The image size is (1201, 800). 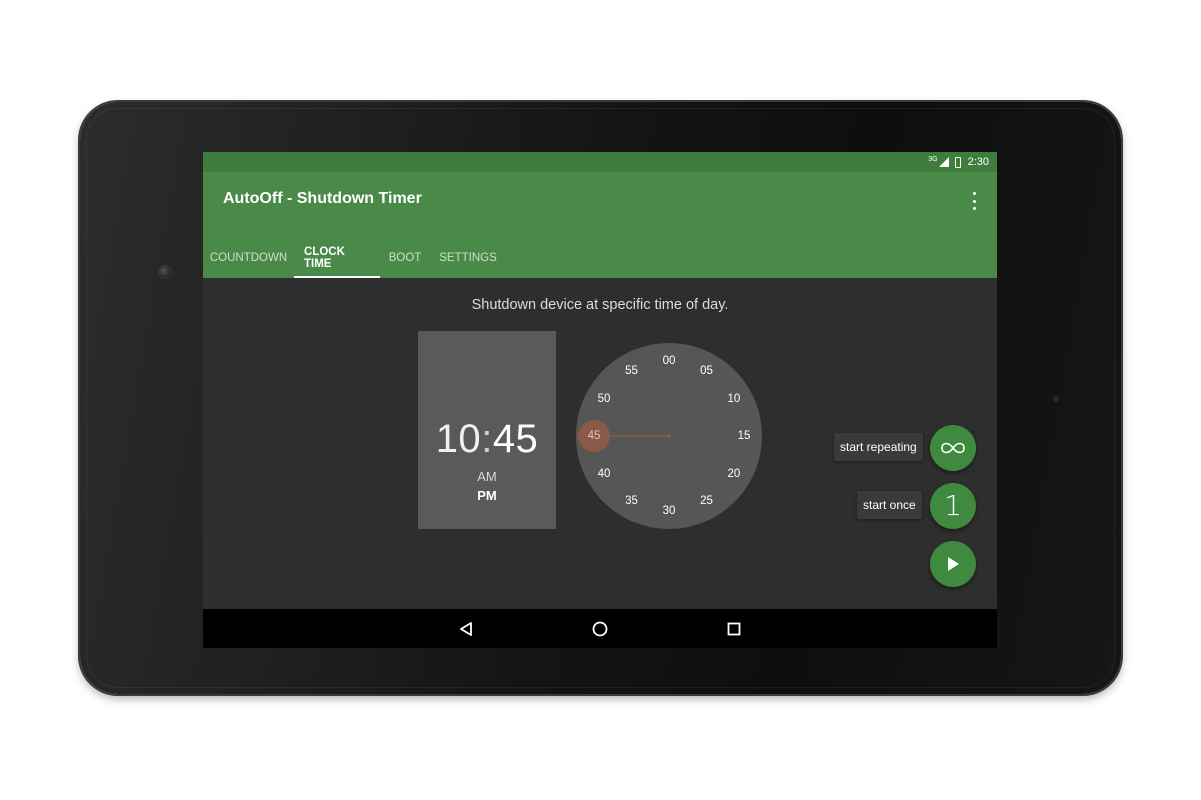 I want to click on clock-label-40: 40, so click(x=604, y=474).